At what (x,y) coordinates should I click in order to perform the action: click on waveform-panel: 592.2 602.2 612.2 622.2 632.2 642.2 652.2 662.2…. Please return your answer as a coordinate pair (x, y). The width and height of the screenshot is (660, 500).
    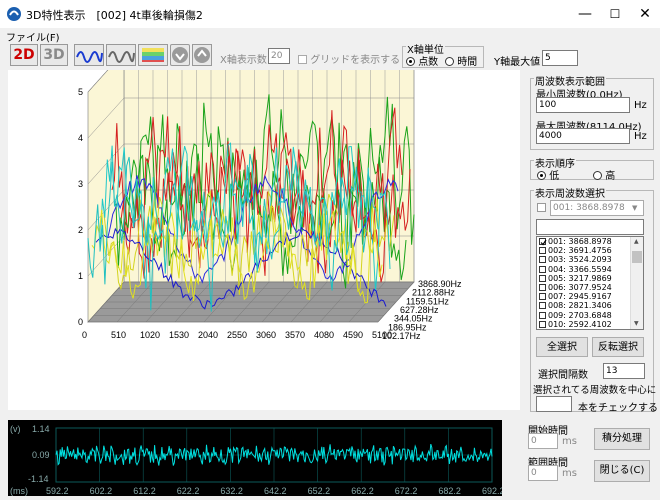
    Looking at the image, I should click on (256, 458).